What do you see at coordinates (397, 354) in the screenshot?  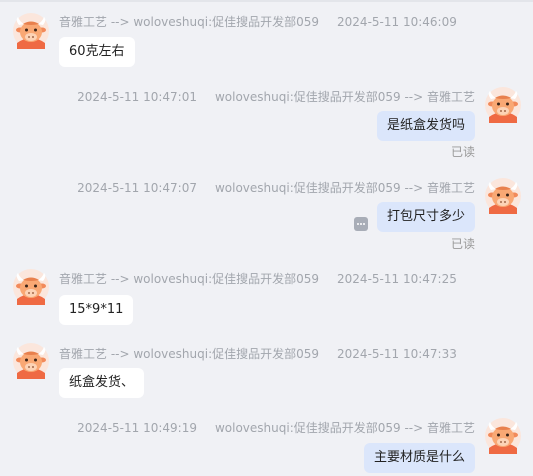 I see `message-time: 2024-5-11 10:47:33` at bounding box center [397, 354].